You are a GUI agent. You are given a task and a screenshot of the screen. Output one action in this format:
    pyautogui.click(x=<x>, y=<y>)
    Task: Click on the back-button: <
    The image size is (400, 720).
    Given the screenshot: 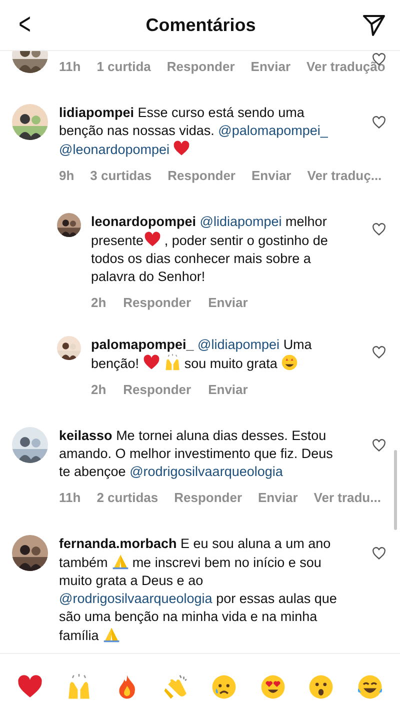 What is the action you would take?
    pyautogui.click(x=25, y=25)
    